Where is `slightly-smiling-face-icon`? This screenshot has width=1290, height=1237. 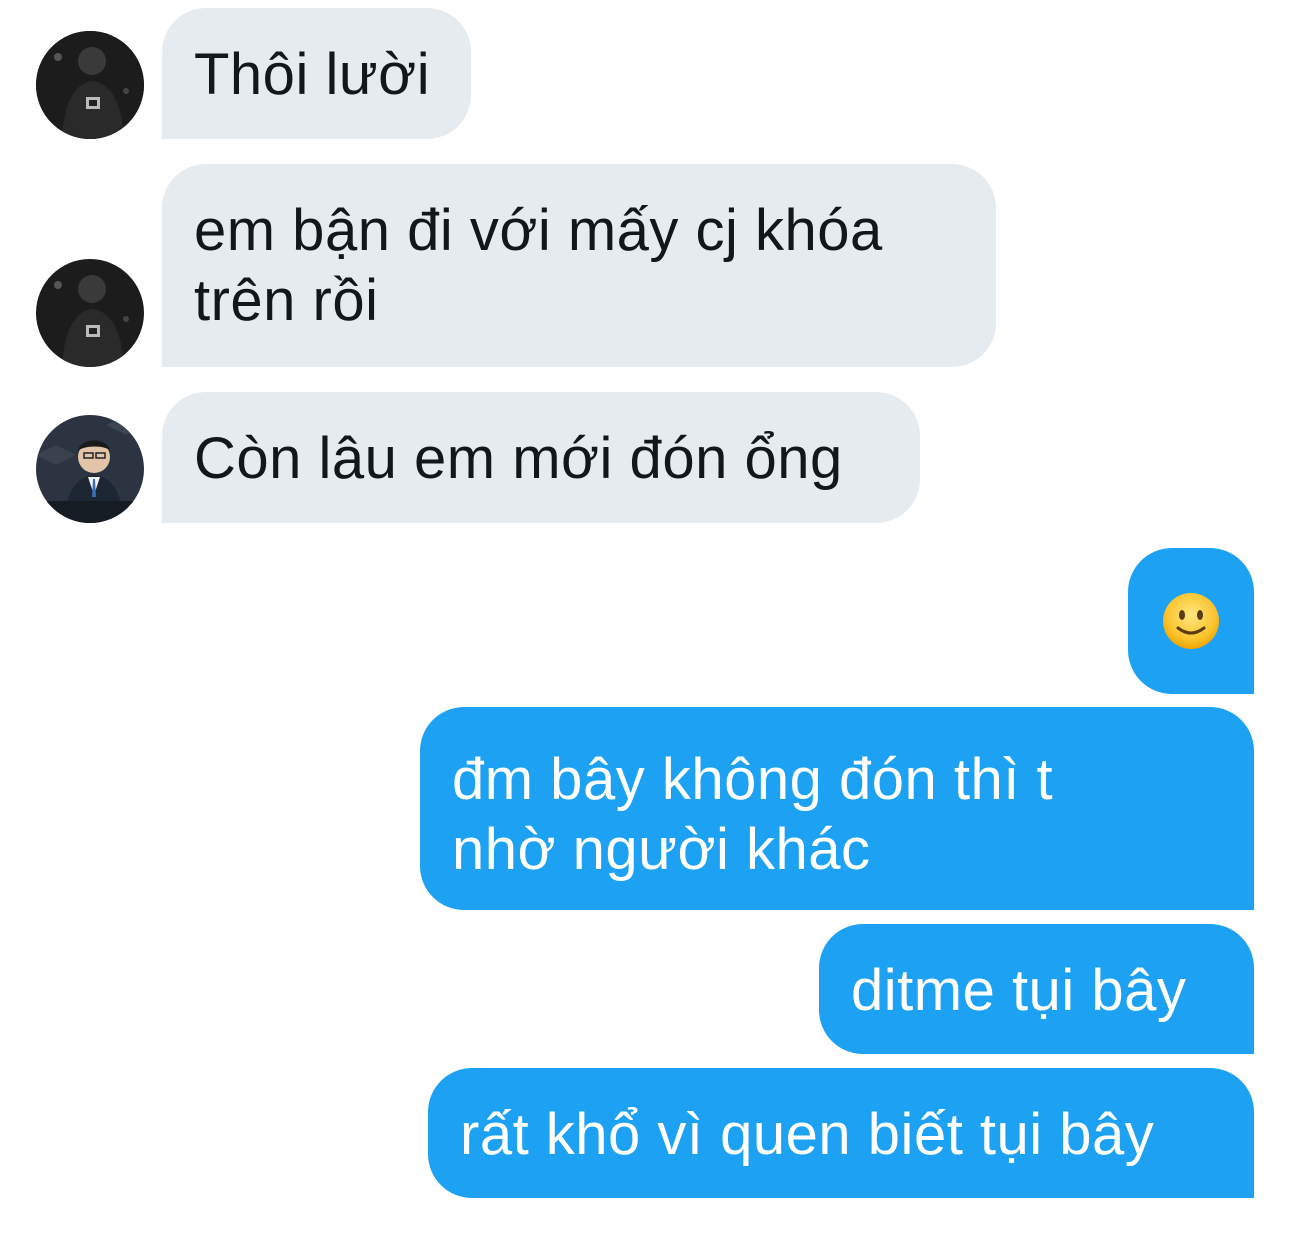 slightly-smiling-face-icon is located at coordinates (1191, 621).